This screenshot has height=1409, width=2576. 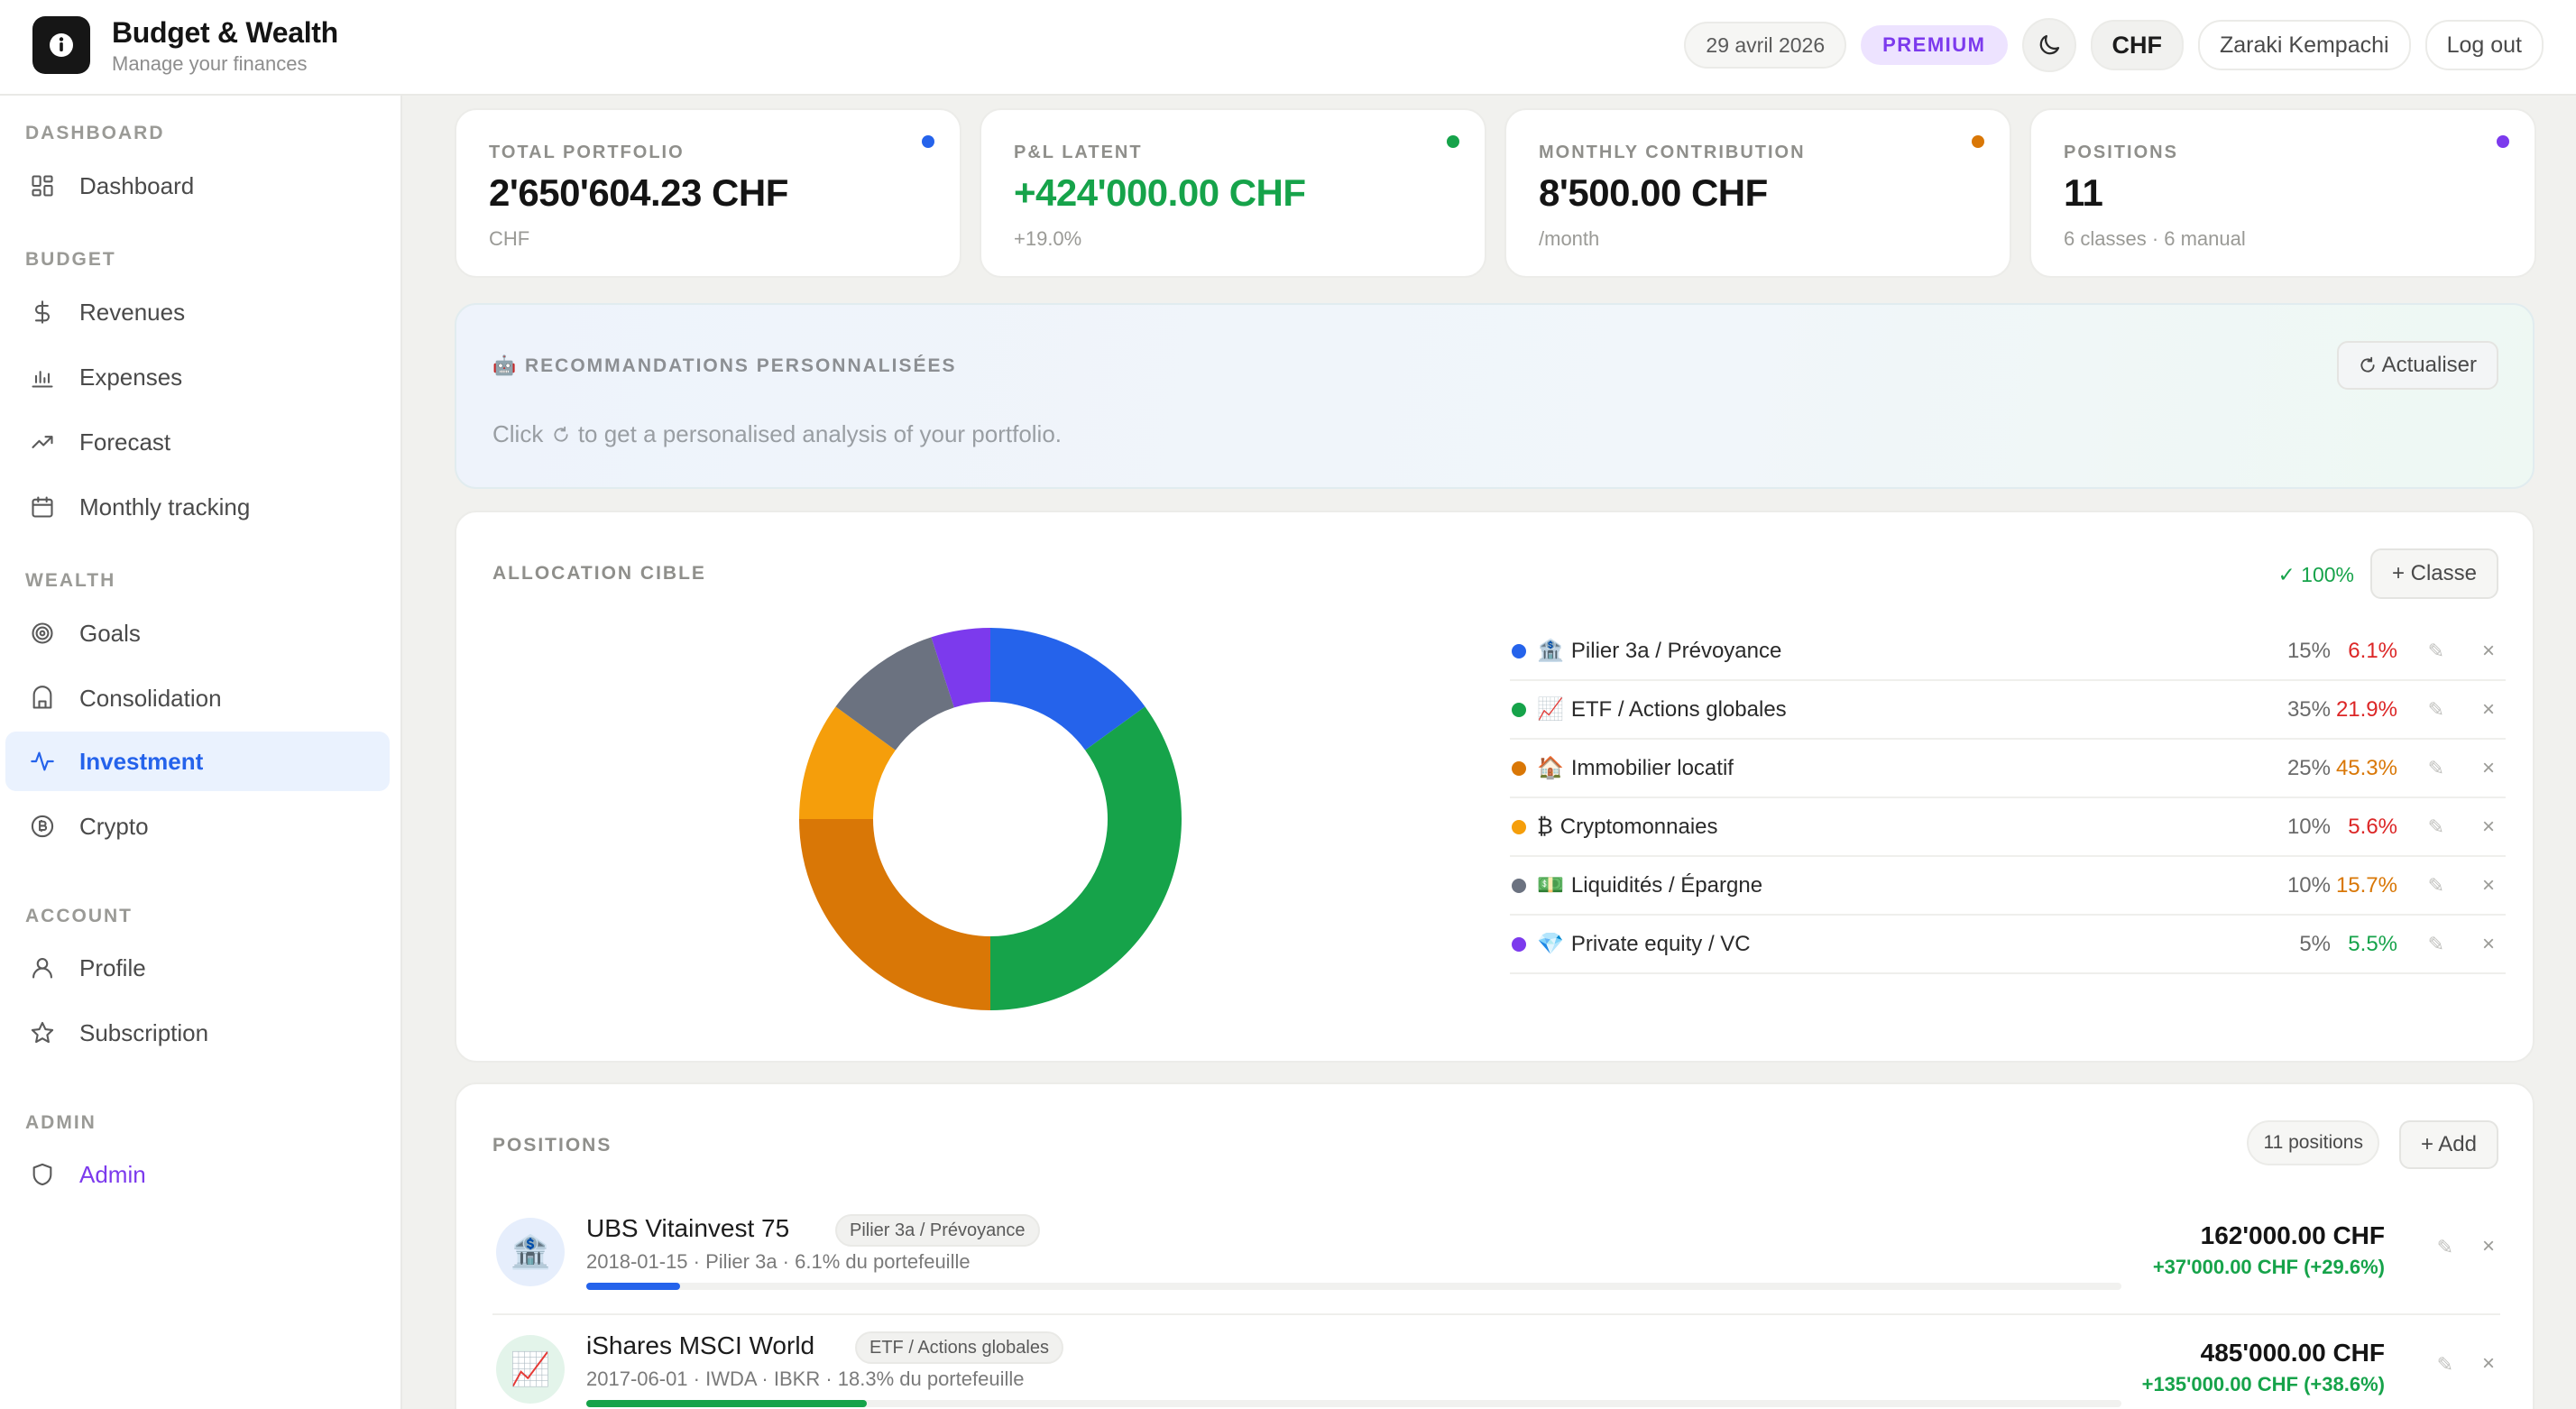 I want to click on target-percent: 10%, so click(x=2309, y=826).